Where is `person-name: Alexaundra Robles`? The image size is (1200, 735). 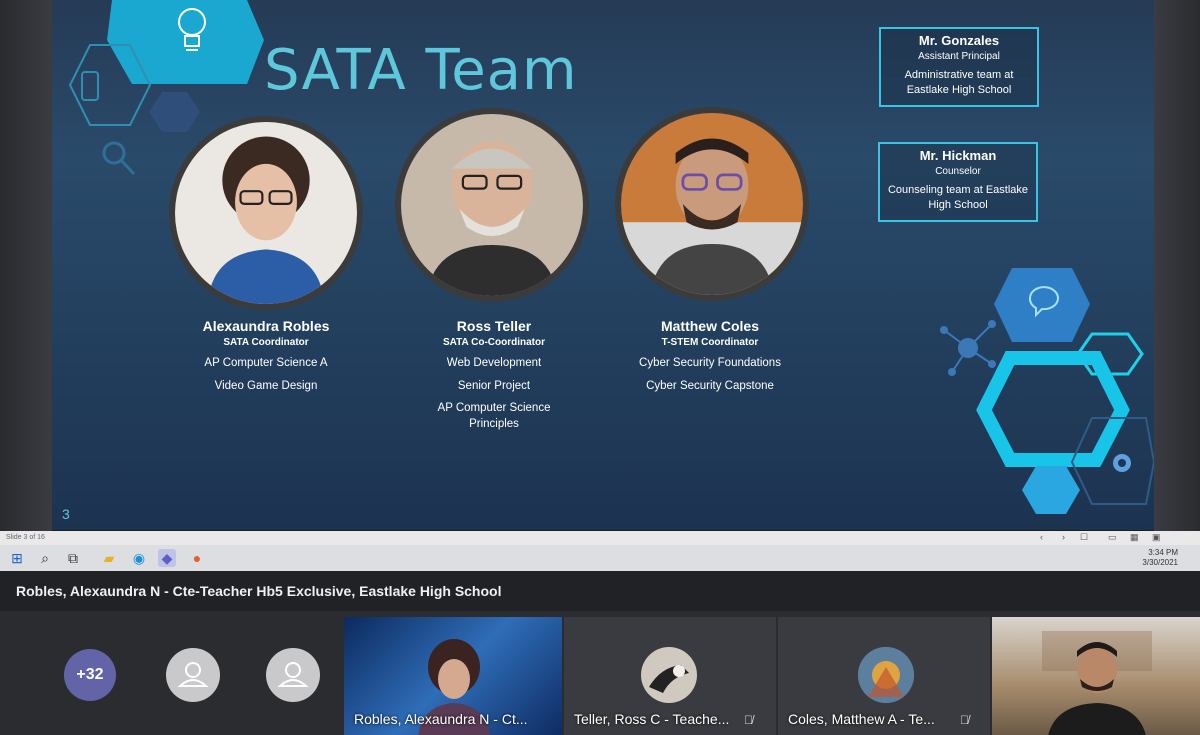 person-name: Alexaundra Robles is located at coordinates (266, 326).